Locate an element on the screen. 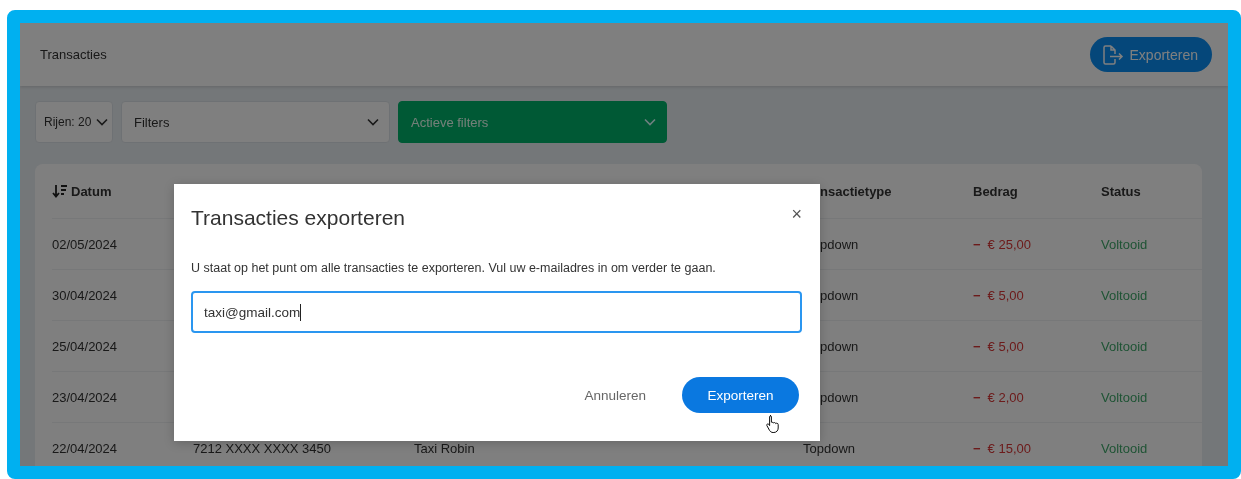 Image resolution: width=1241 pixels, height=479 pixels. page-title: Transacties is located at coordinates (73, 54).